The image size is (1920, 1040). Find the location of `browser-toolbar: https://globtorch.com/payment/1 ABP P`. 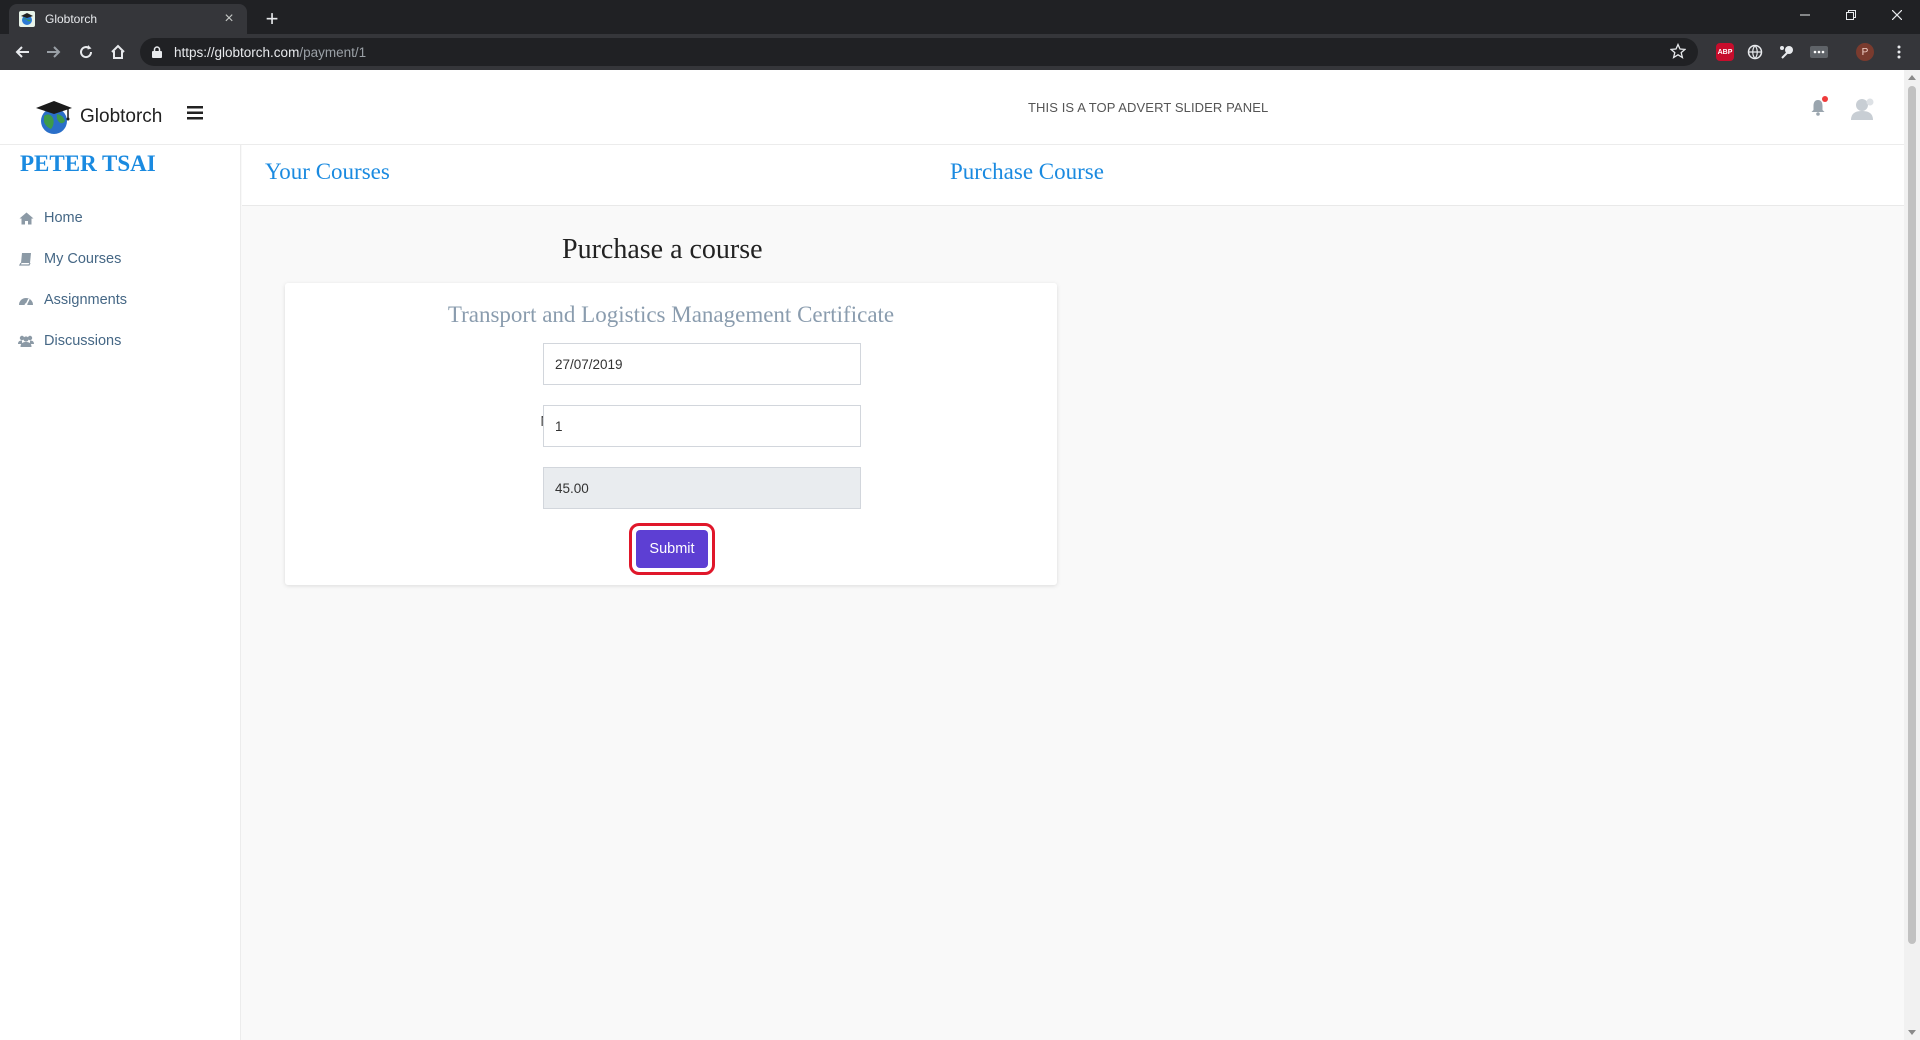

browser-toolbar: https://globtorch.com/payment/1 ABP P is located at coordinates (960, 52).